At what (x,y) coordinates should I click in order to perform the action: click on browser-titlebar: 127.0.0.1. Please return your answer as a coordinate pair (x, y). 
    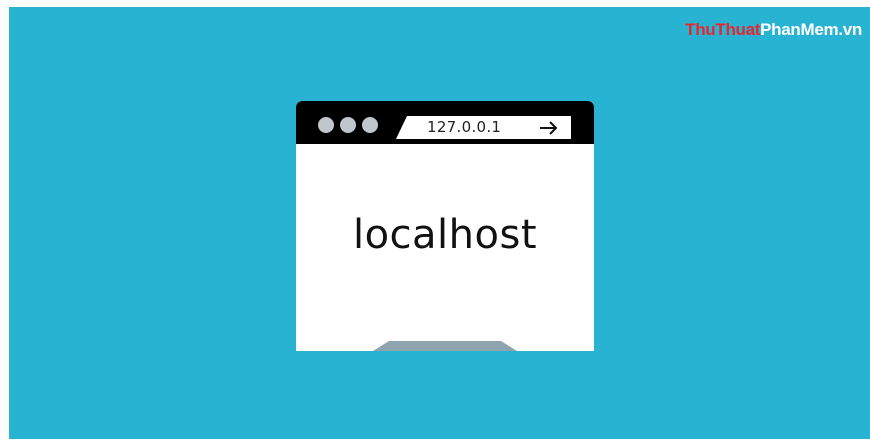
    Looking at the image, I should click on (445, 122).